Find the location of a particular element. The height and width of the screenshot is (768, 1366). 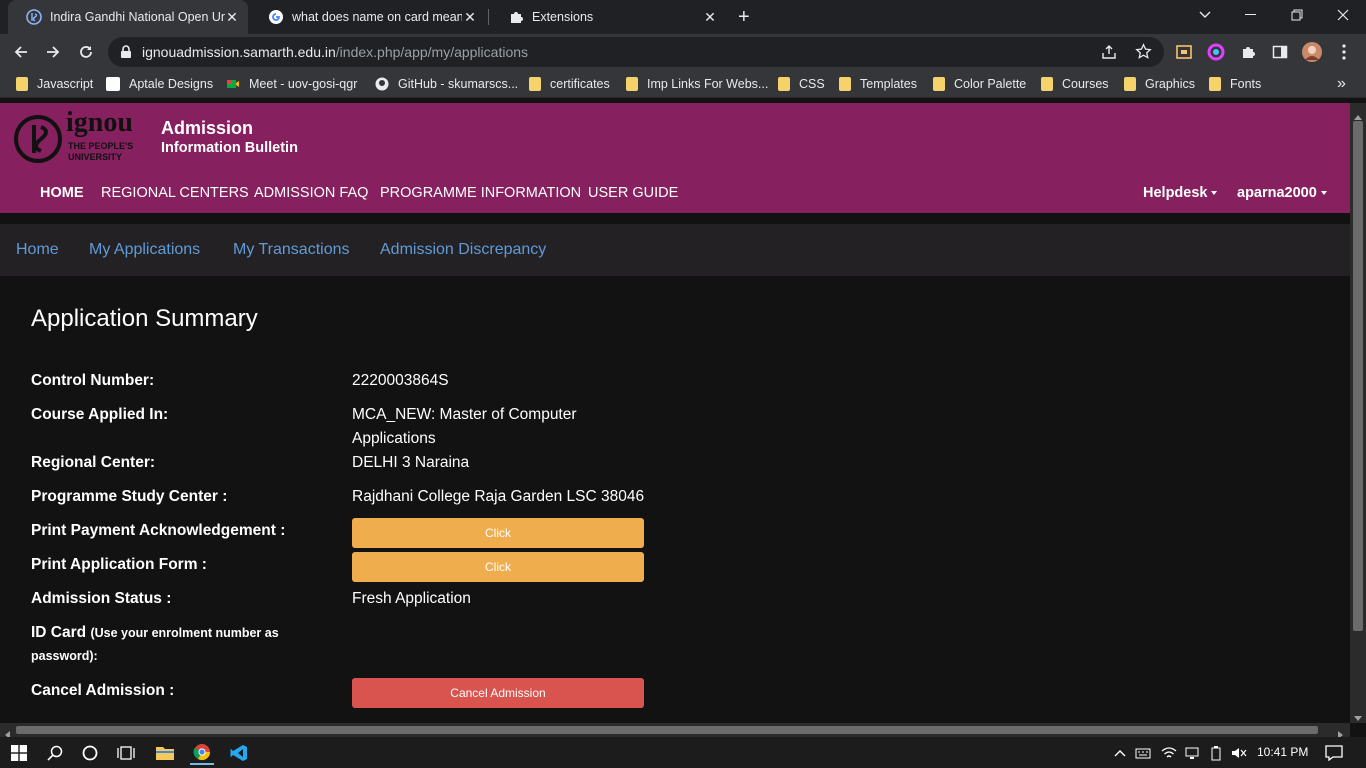

page-title: Application Summary is located at coordinates (144, 318).